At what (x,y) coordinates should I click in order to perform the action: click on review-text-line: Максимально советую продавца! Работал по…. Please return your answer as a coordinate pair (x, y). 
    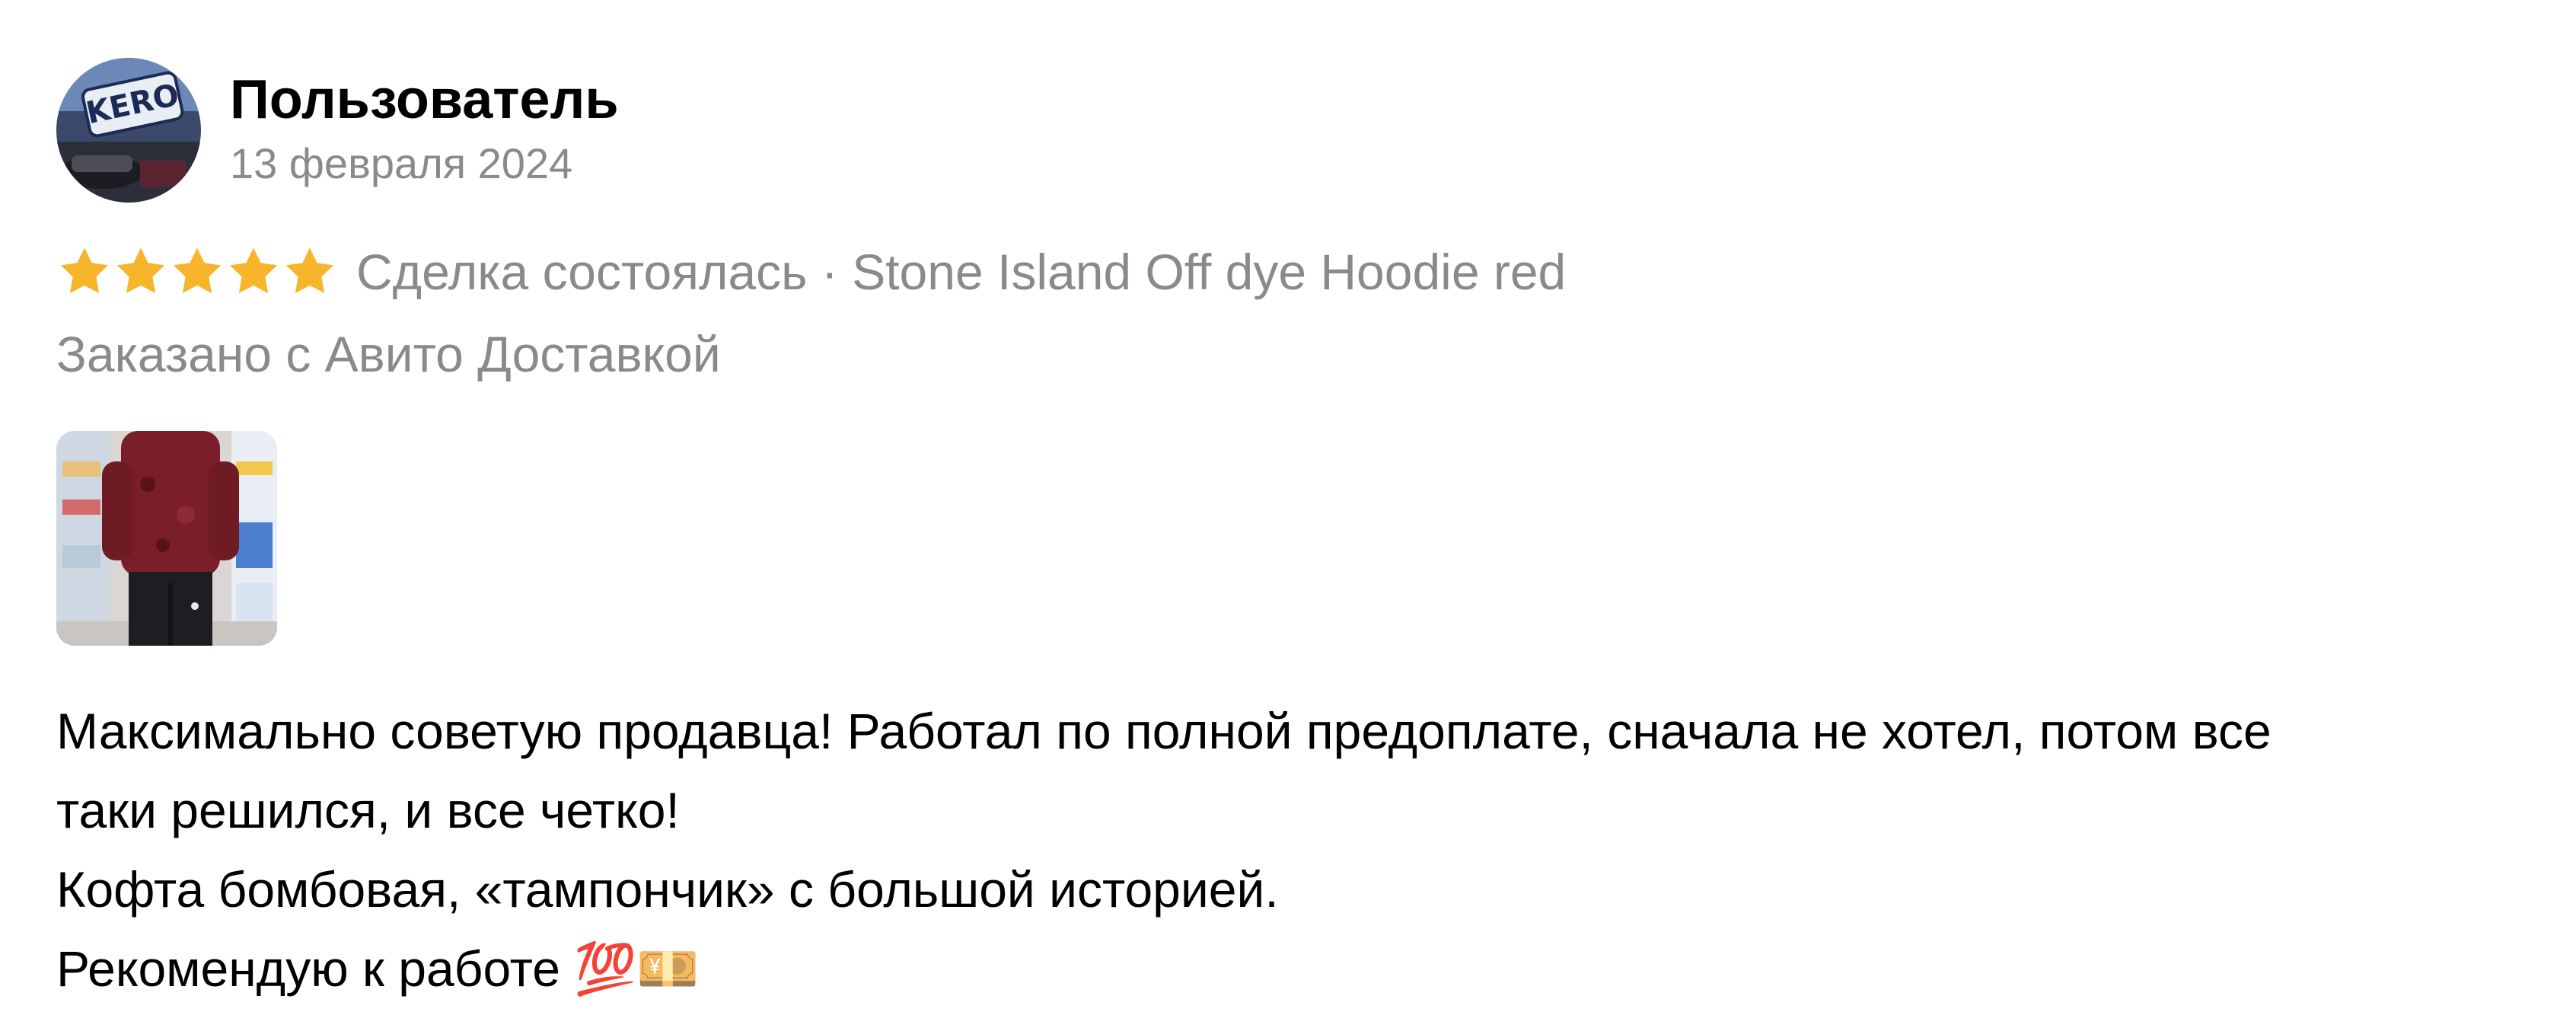
    Looking at the image, I should click on (1164, 731).